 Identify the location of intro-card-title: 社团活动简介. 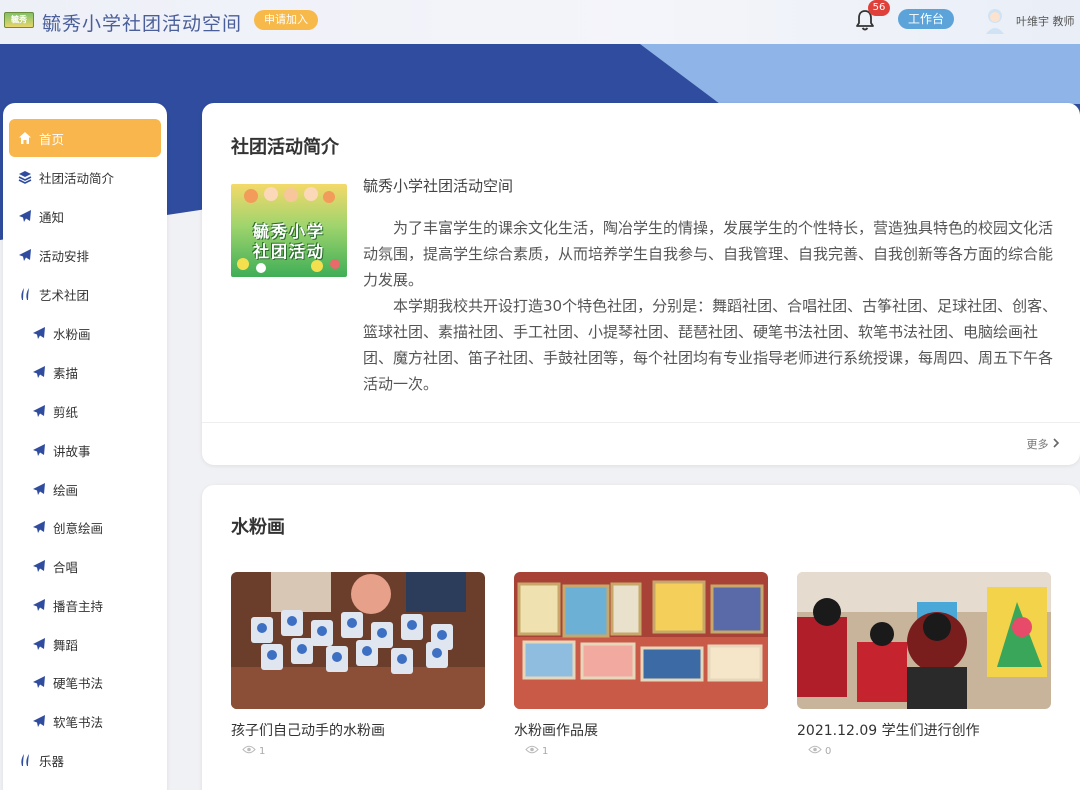
(285, 147).